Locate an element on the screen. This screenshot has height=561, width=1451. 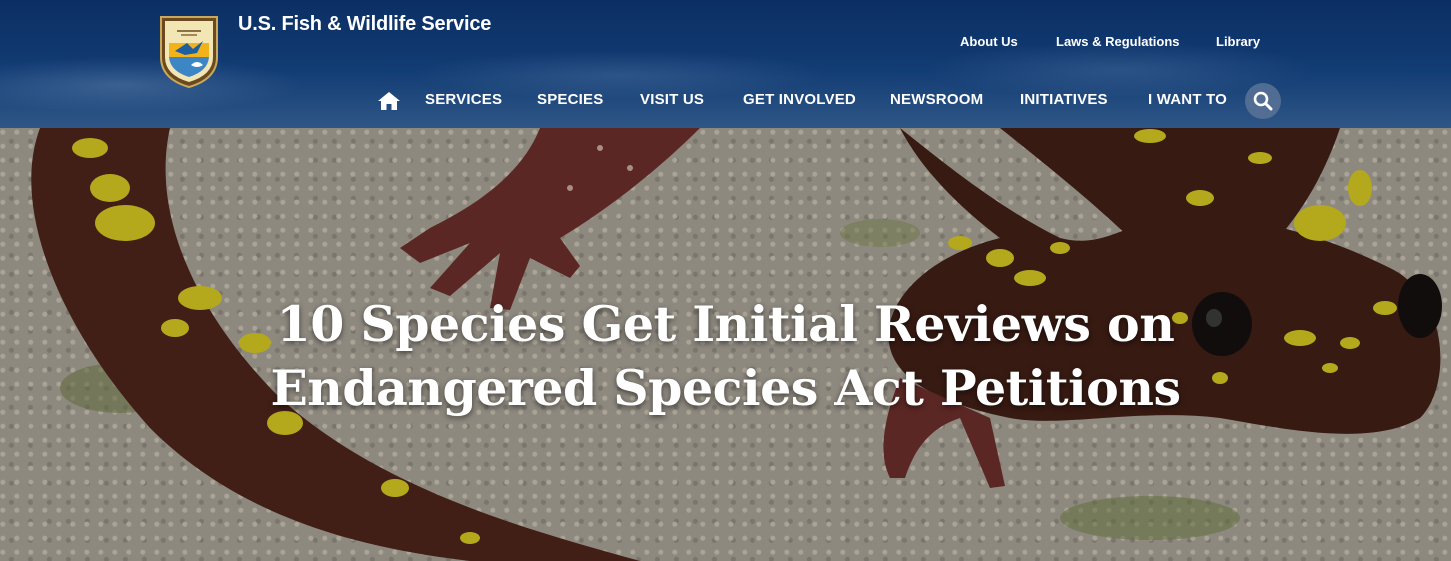
nav-get-involved: GET INVOLVED is located at coordinates (799, 99).